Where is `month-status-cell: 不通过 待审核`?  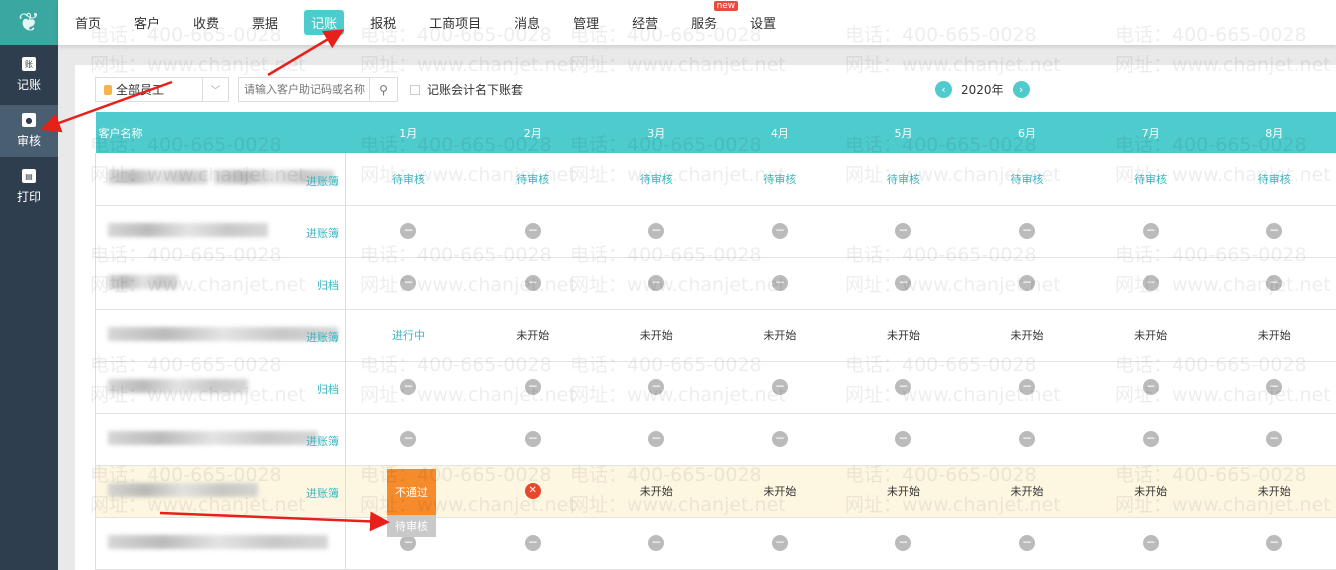 month-status-cell: 不通过 待审核 is located at coordinates (408, 501).